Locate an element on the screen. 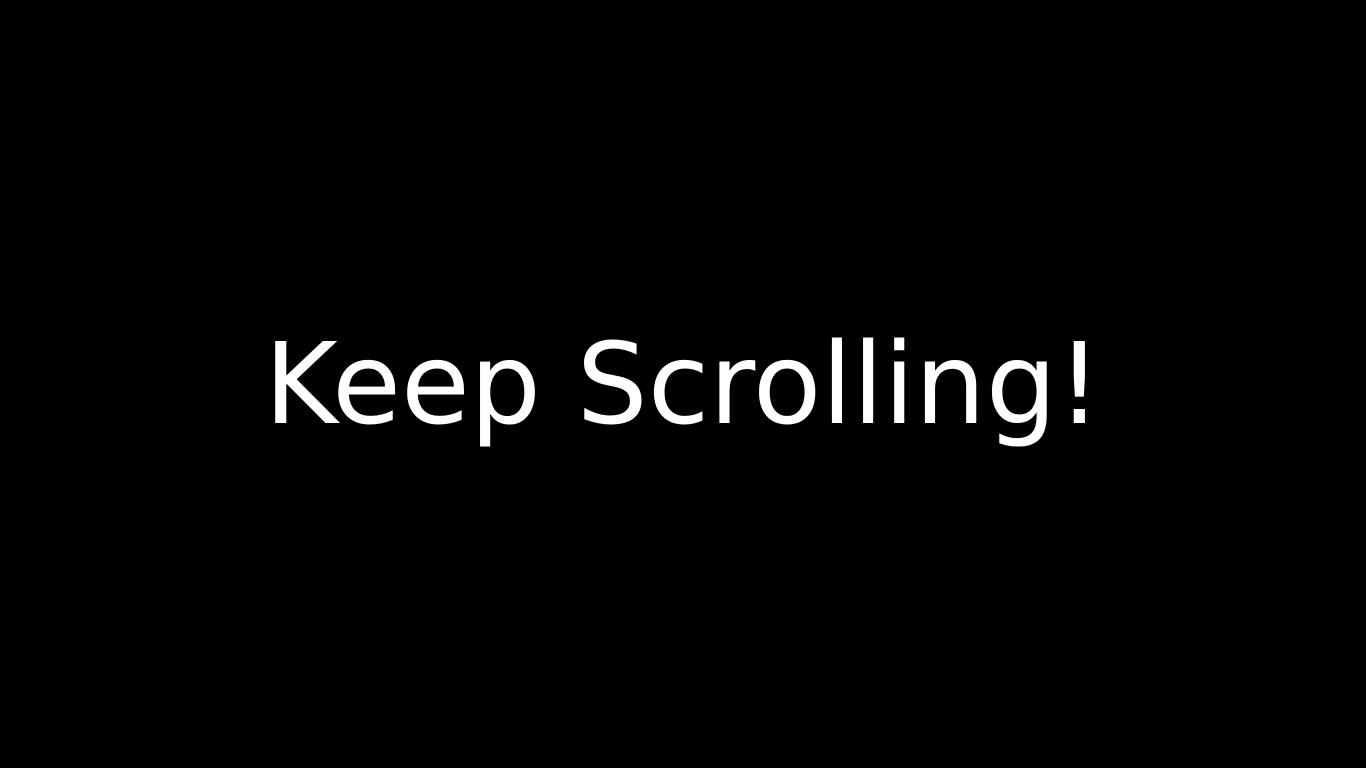 The width and height of the screenshot is (1366, 768). keep-scrolling-headline: Keep Scrolling! is located at coordinates (683, 385).